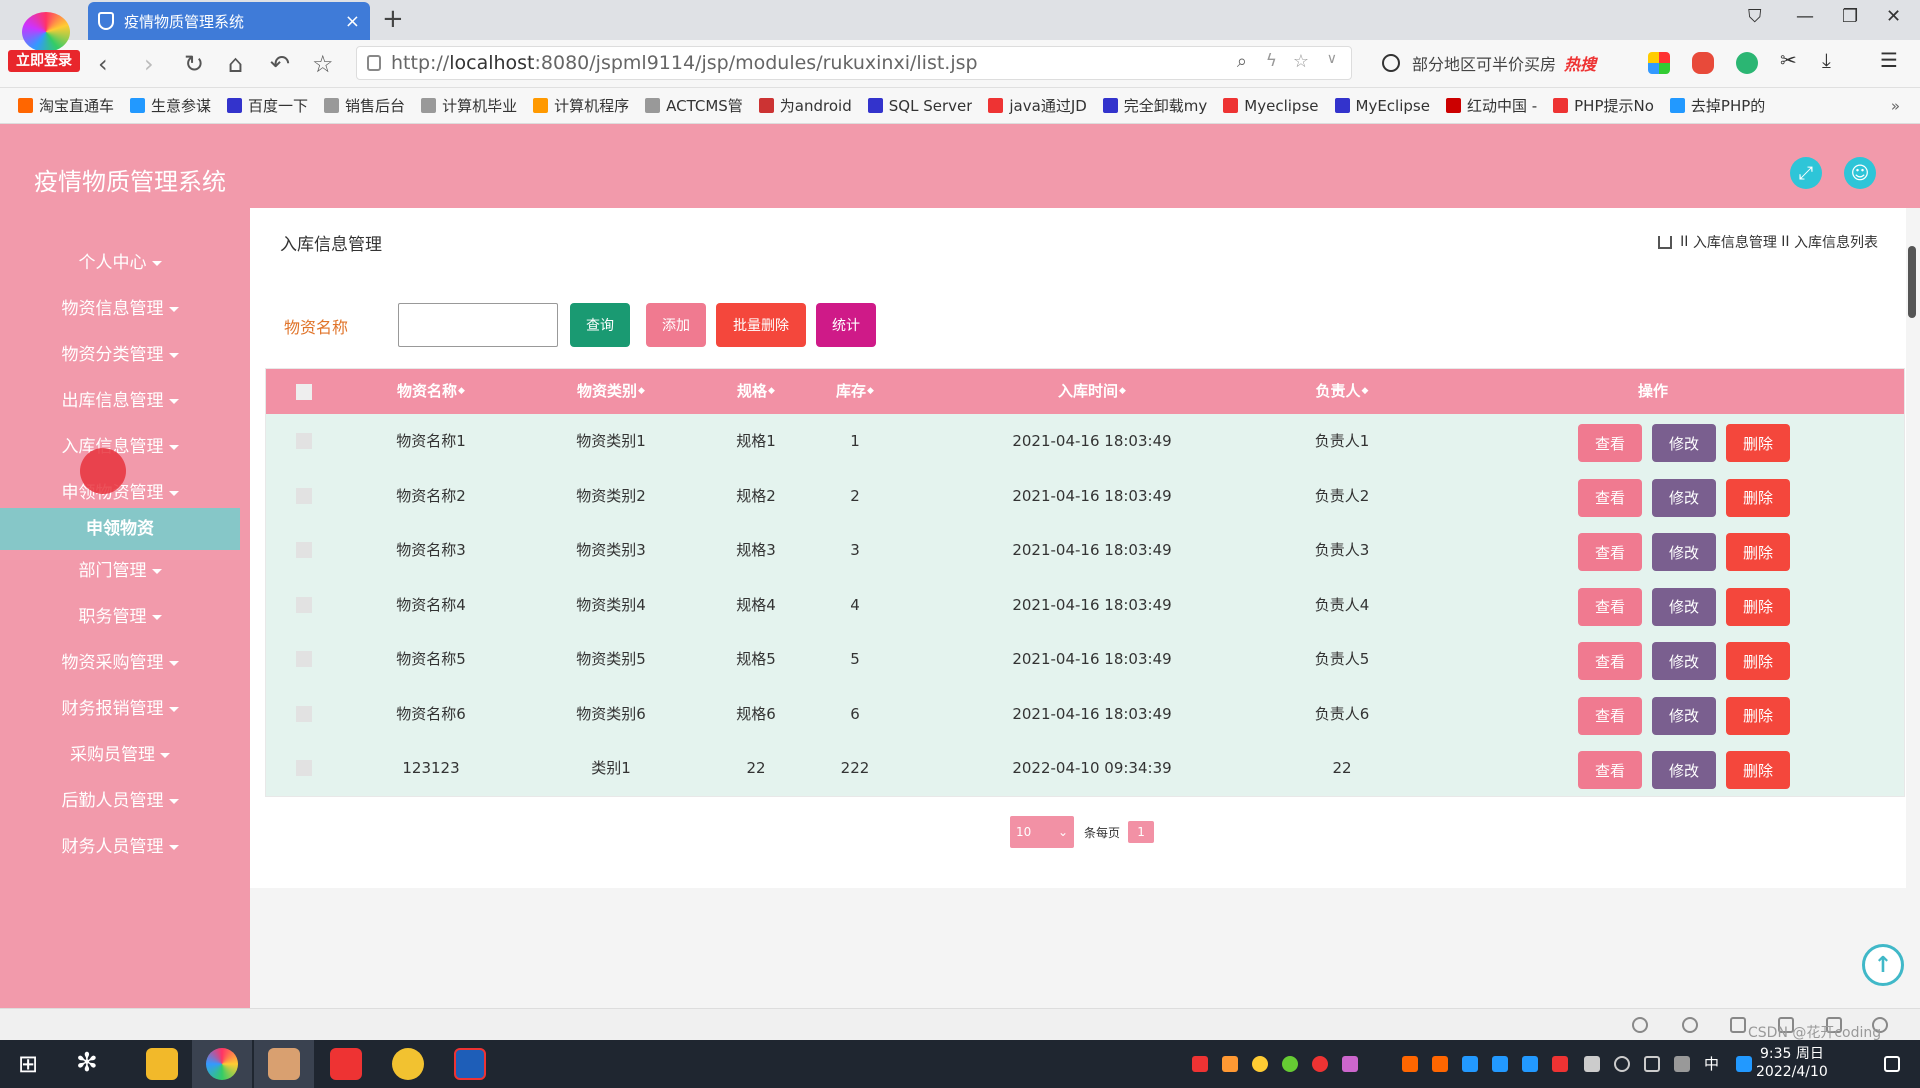 This screenshot has width=1920, height=1088. I want to click on column-header: 库存◆, so click(855, 391).